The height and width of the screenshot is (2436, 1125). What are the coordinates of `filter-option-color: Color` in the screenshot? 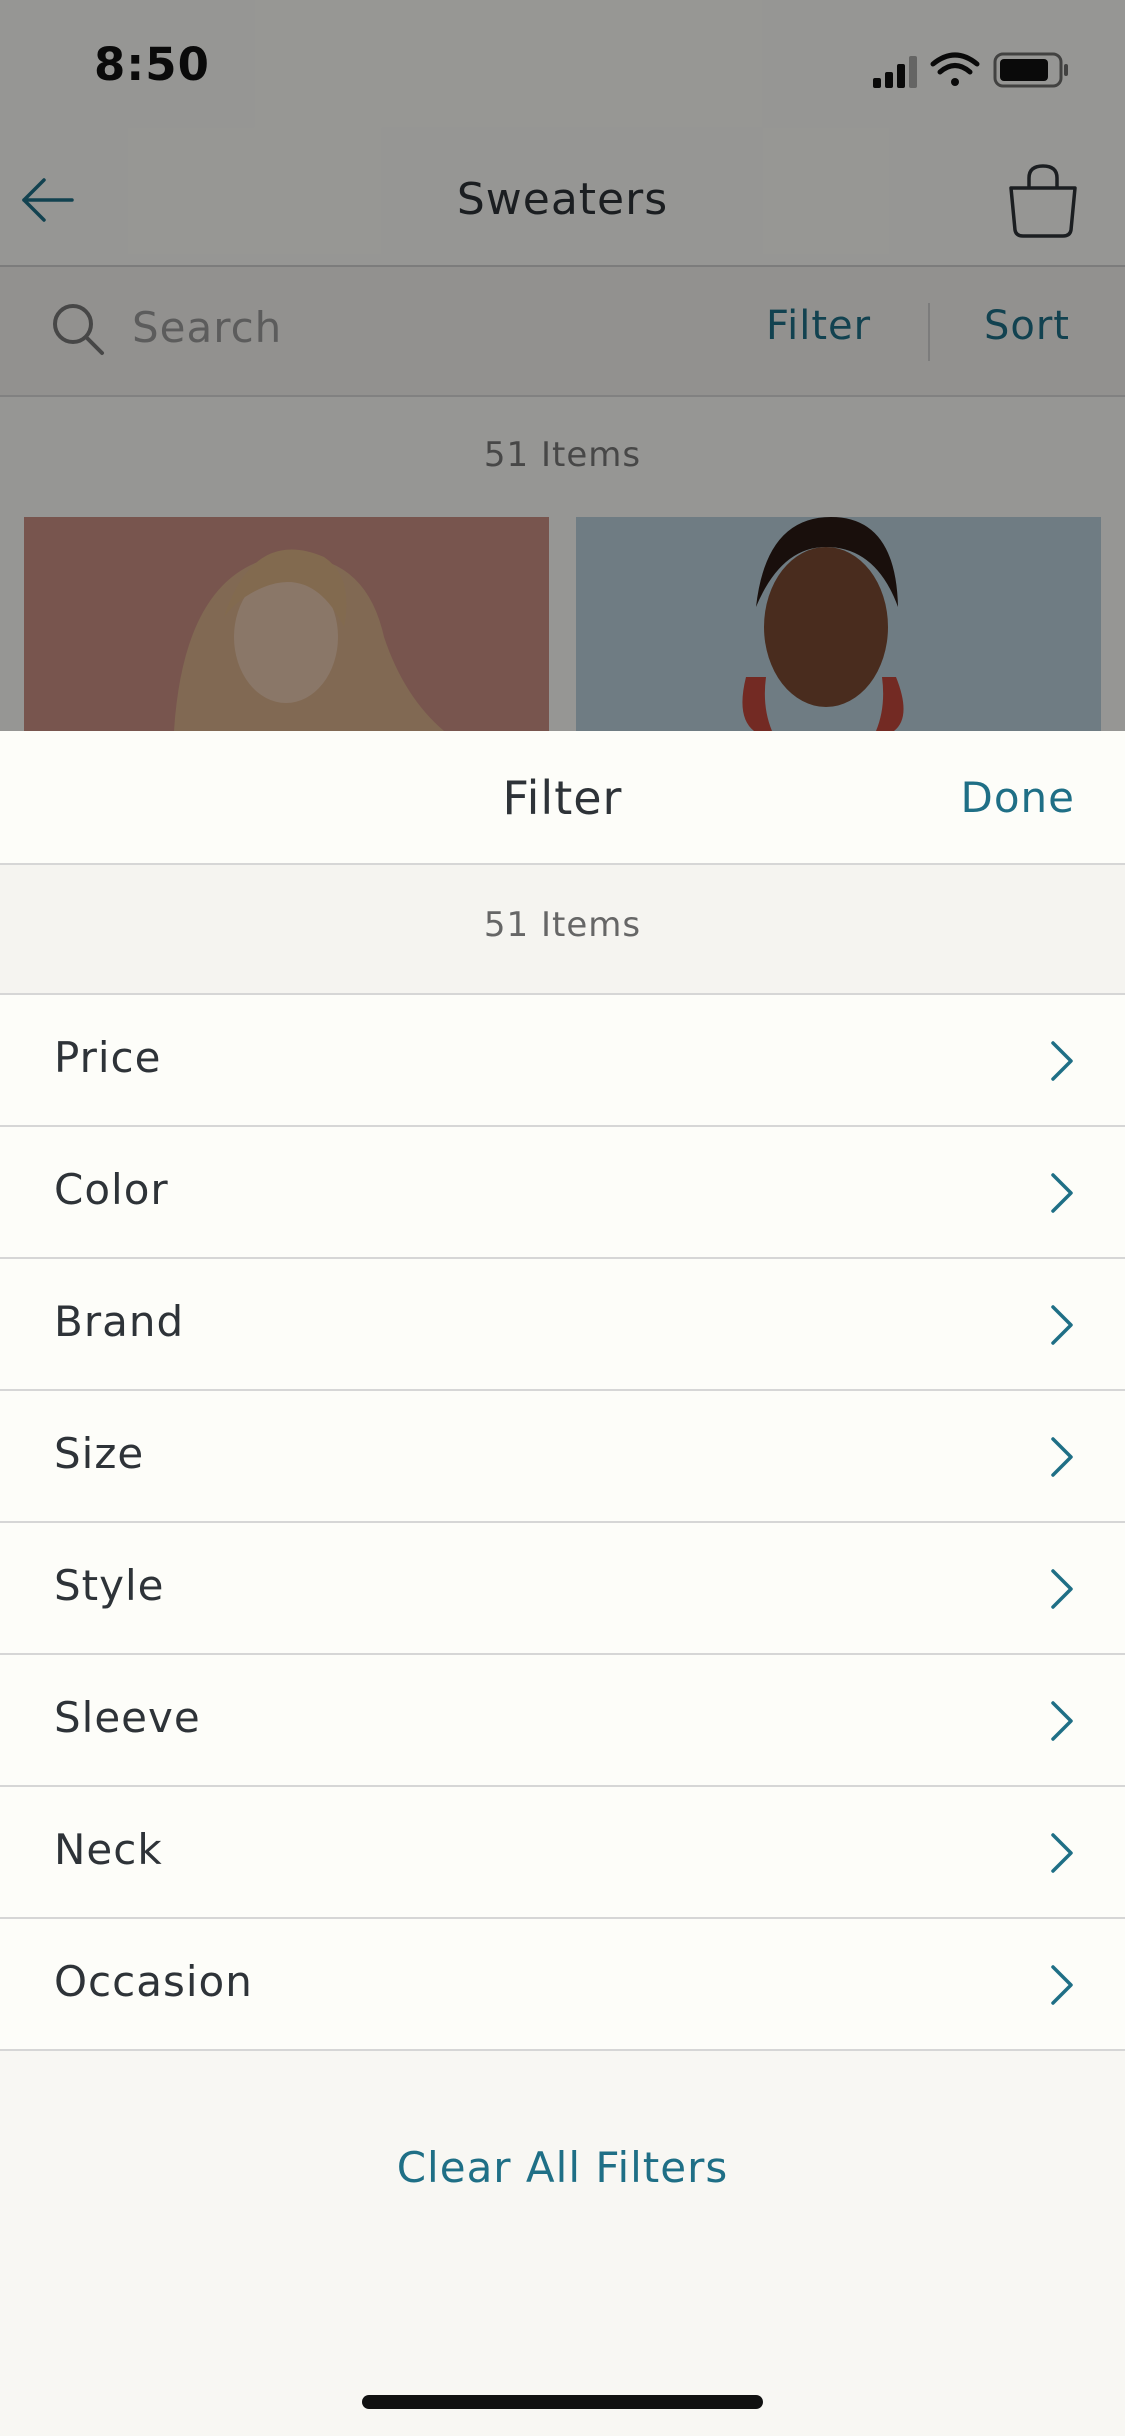 It's located at (562, 1193).